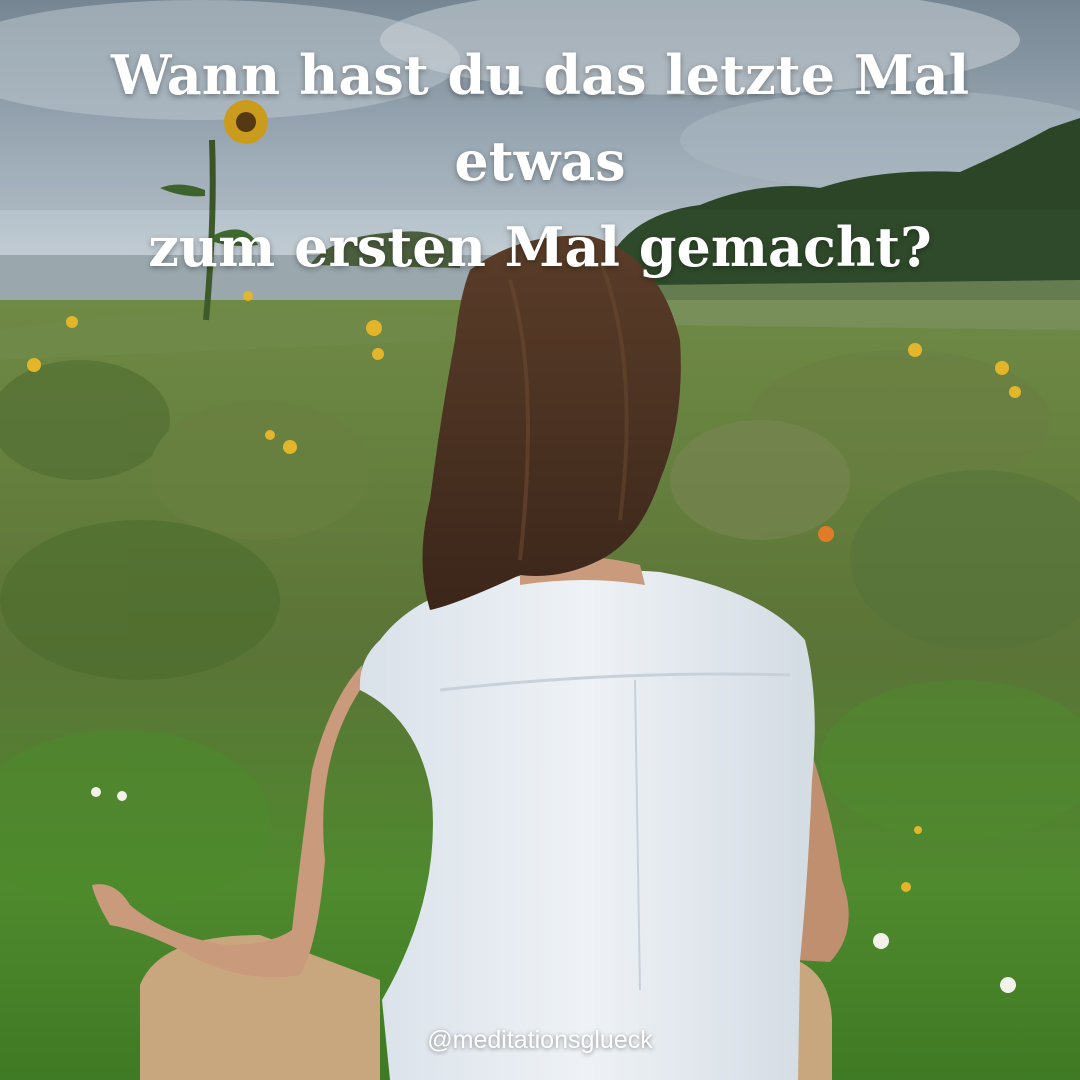 The height and width of the screenshot is (1080, 1080). I want to click on headline-line-1: Wann hast du das letzte Mal etwas, so click(540, 118).